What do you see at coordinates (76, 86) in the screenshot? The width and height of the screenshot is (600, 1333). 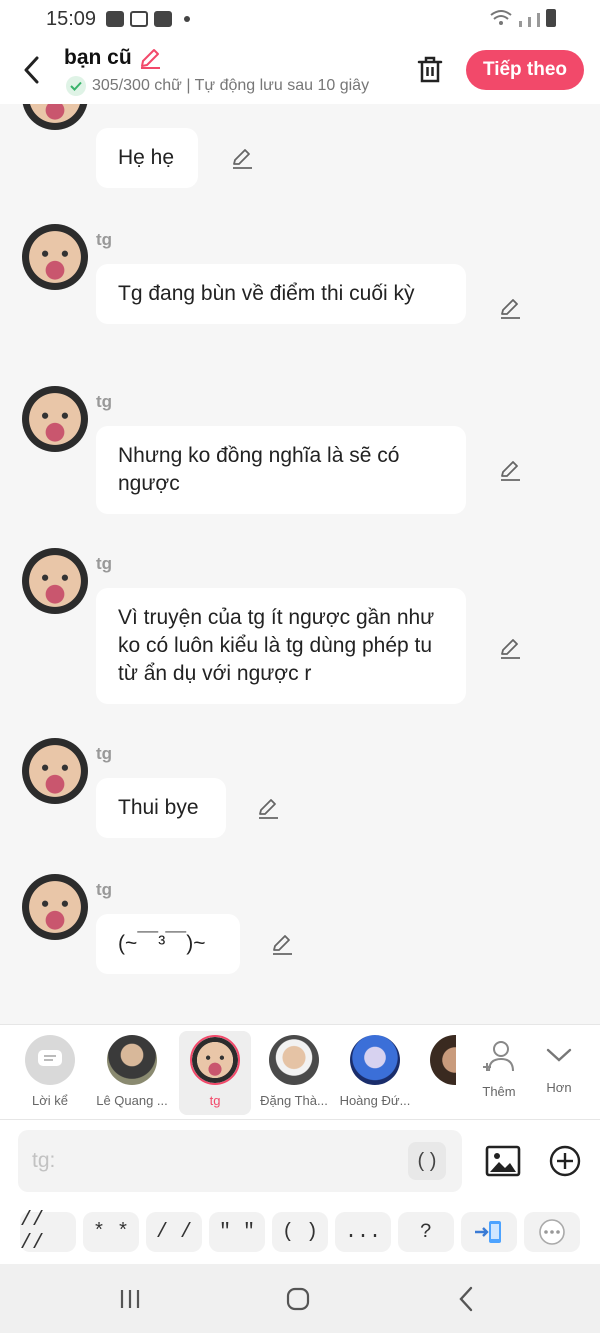 I see `check-icon` at bounding box center [76, 86].